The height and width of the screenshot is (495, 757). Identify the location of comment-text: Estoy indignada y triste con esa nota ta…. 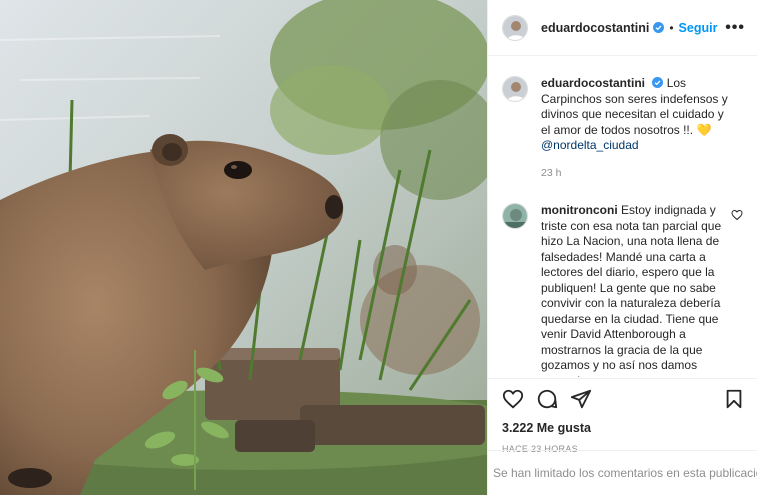
(631, 290).